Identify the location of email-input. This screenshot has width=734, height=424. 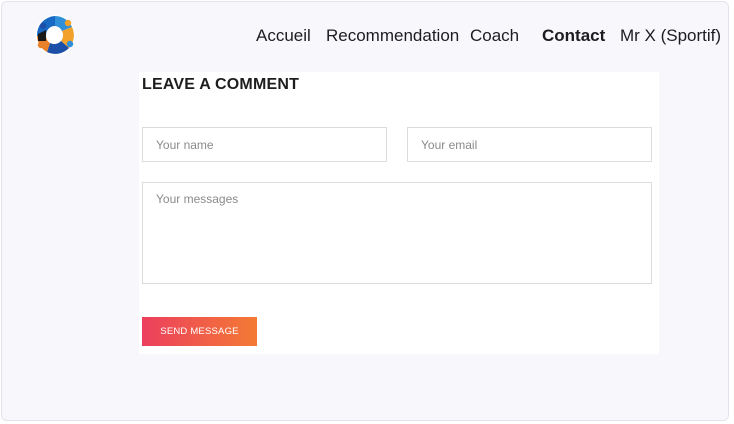
(529, 144).